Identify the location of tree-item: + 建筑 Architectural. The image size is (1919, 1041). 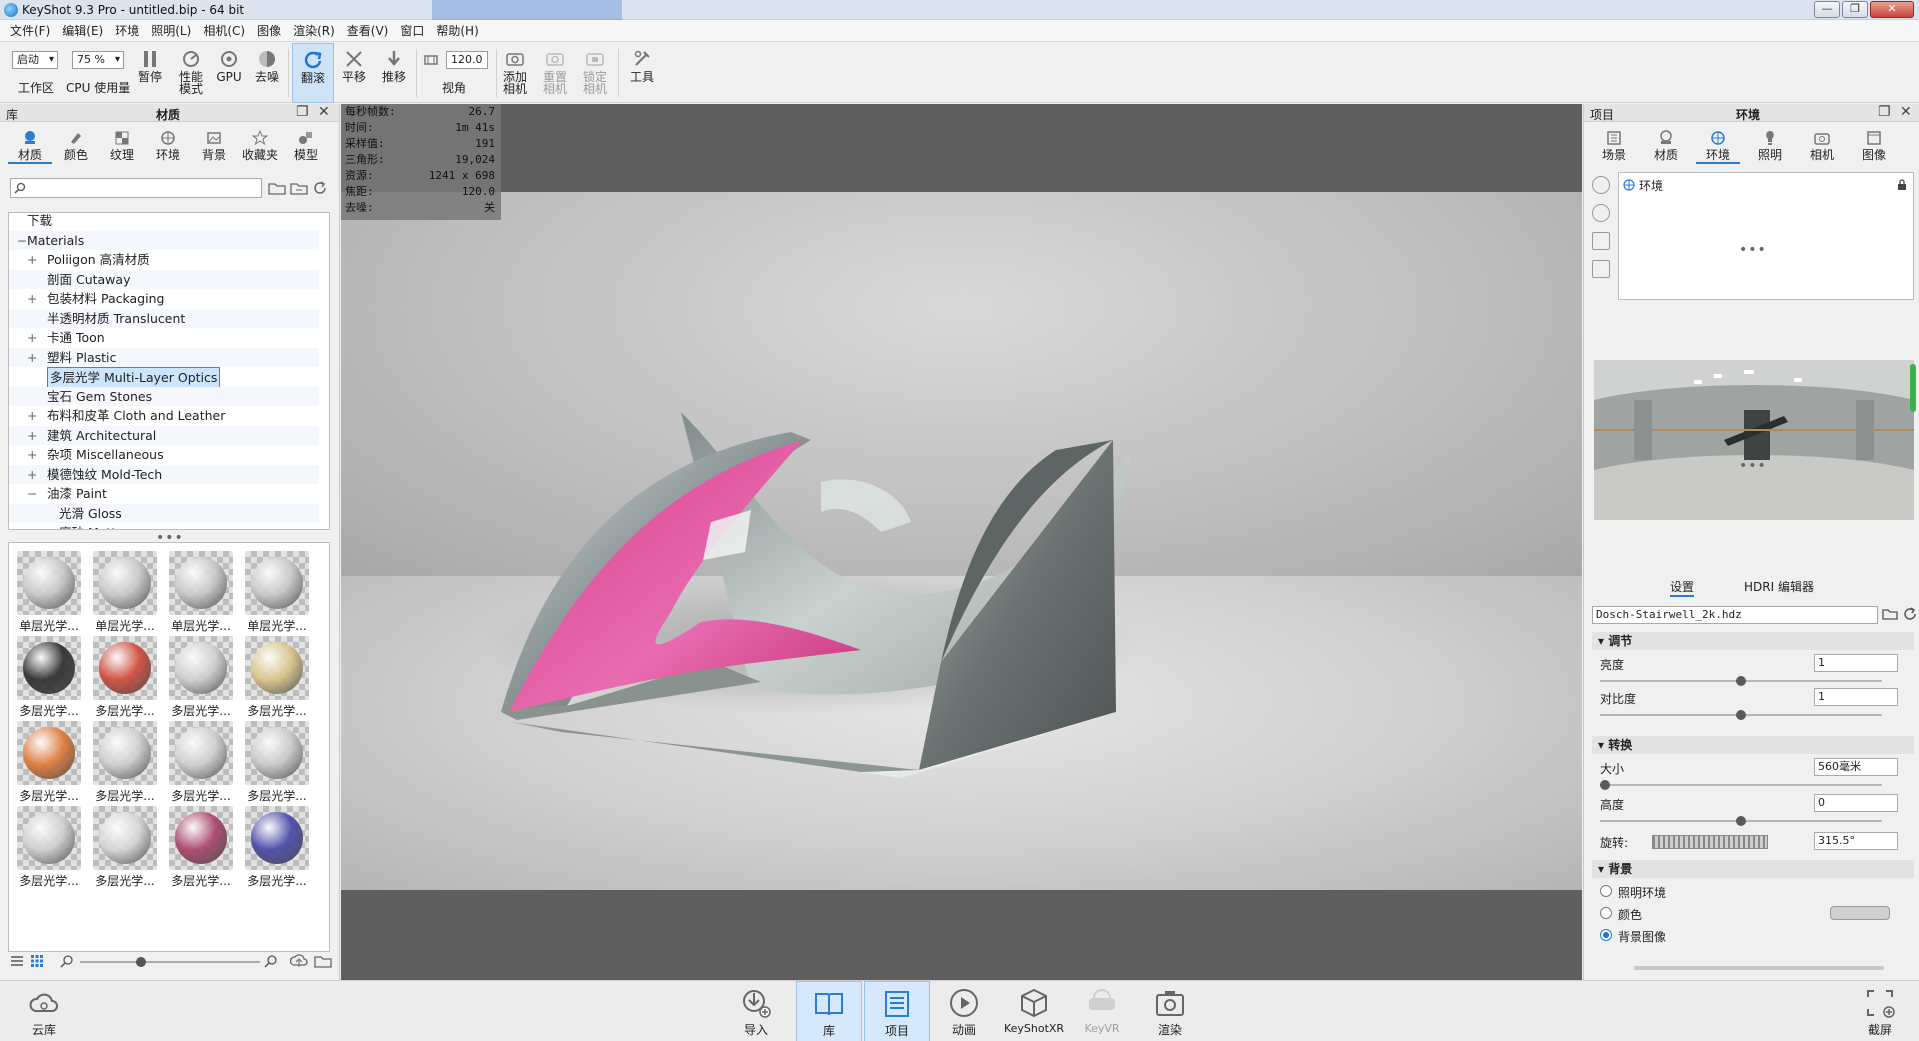
(164, 435).